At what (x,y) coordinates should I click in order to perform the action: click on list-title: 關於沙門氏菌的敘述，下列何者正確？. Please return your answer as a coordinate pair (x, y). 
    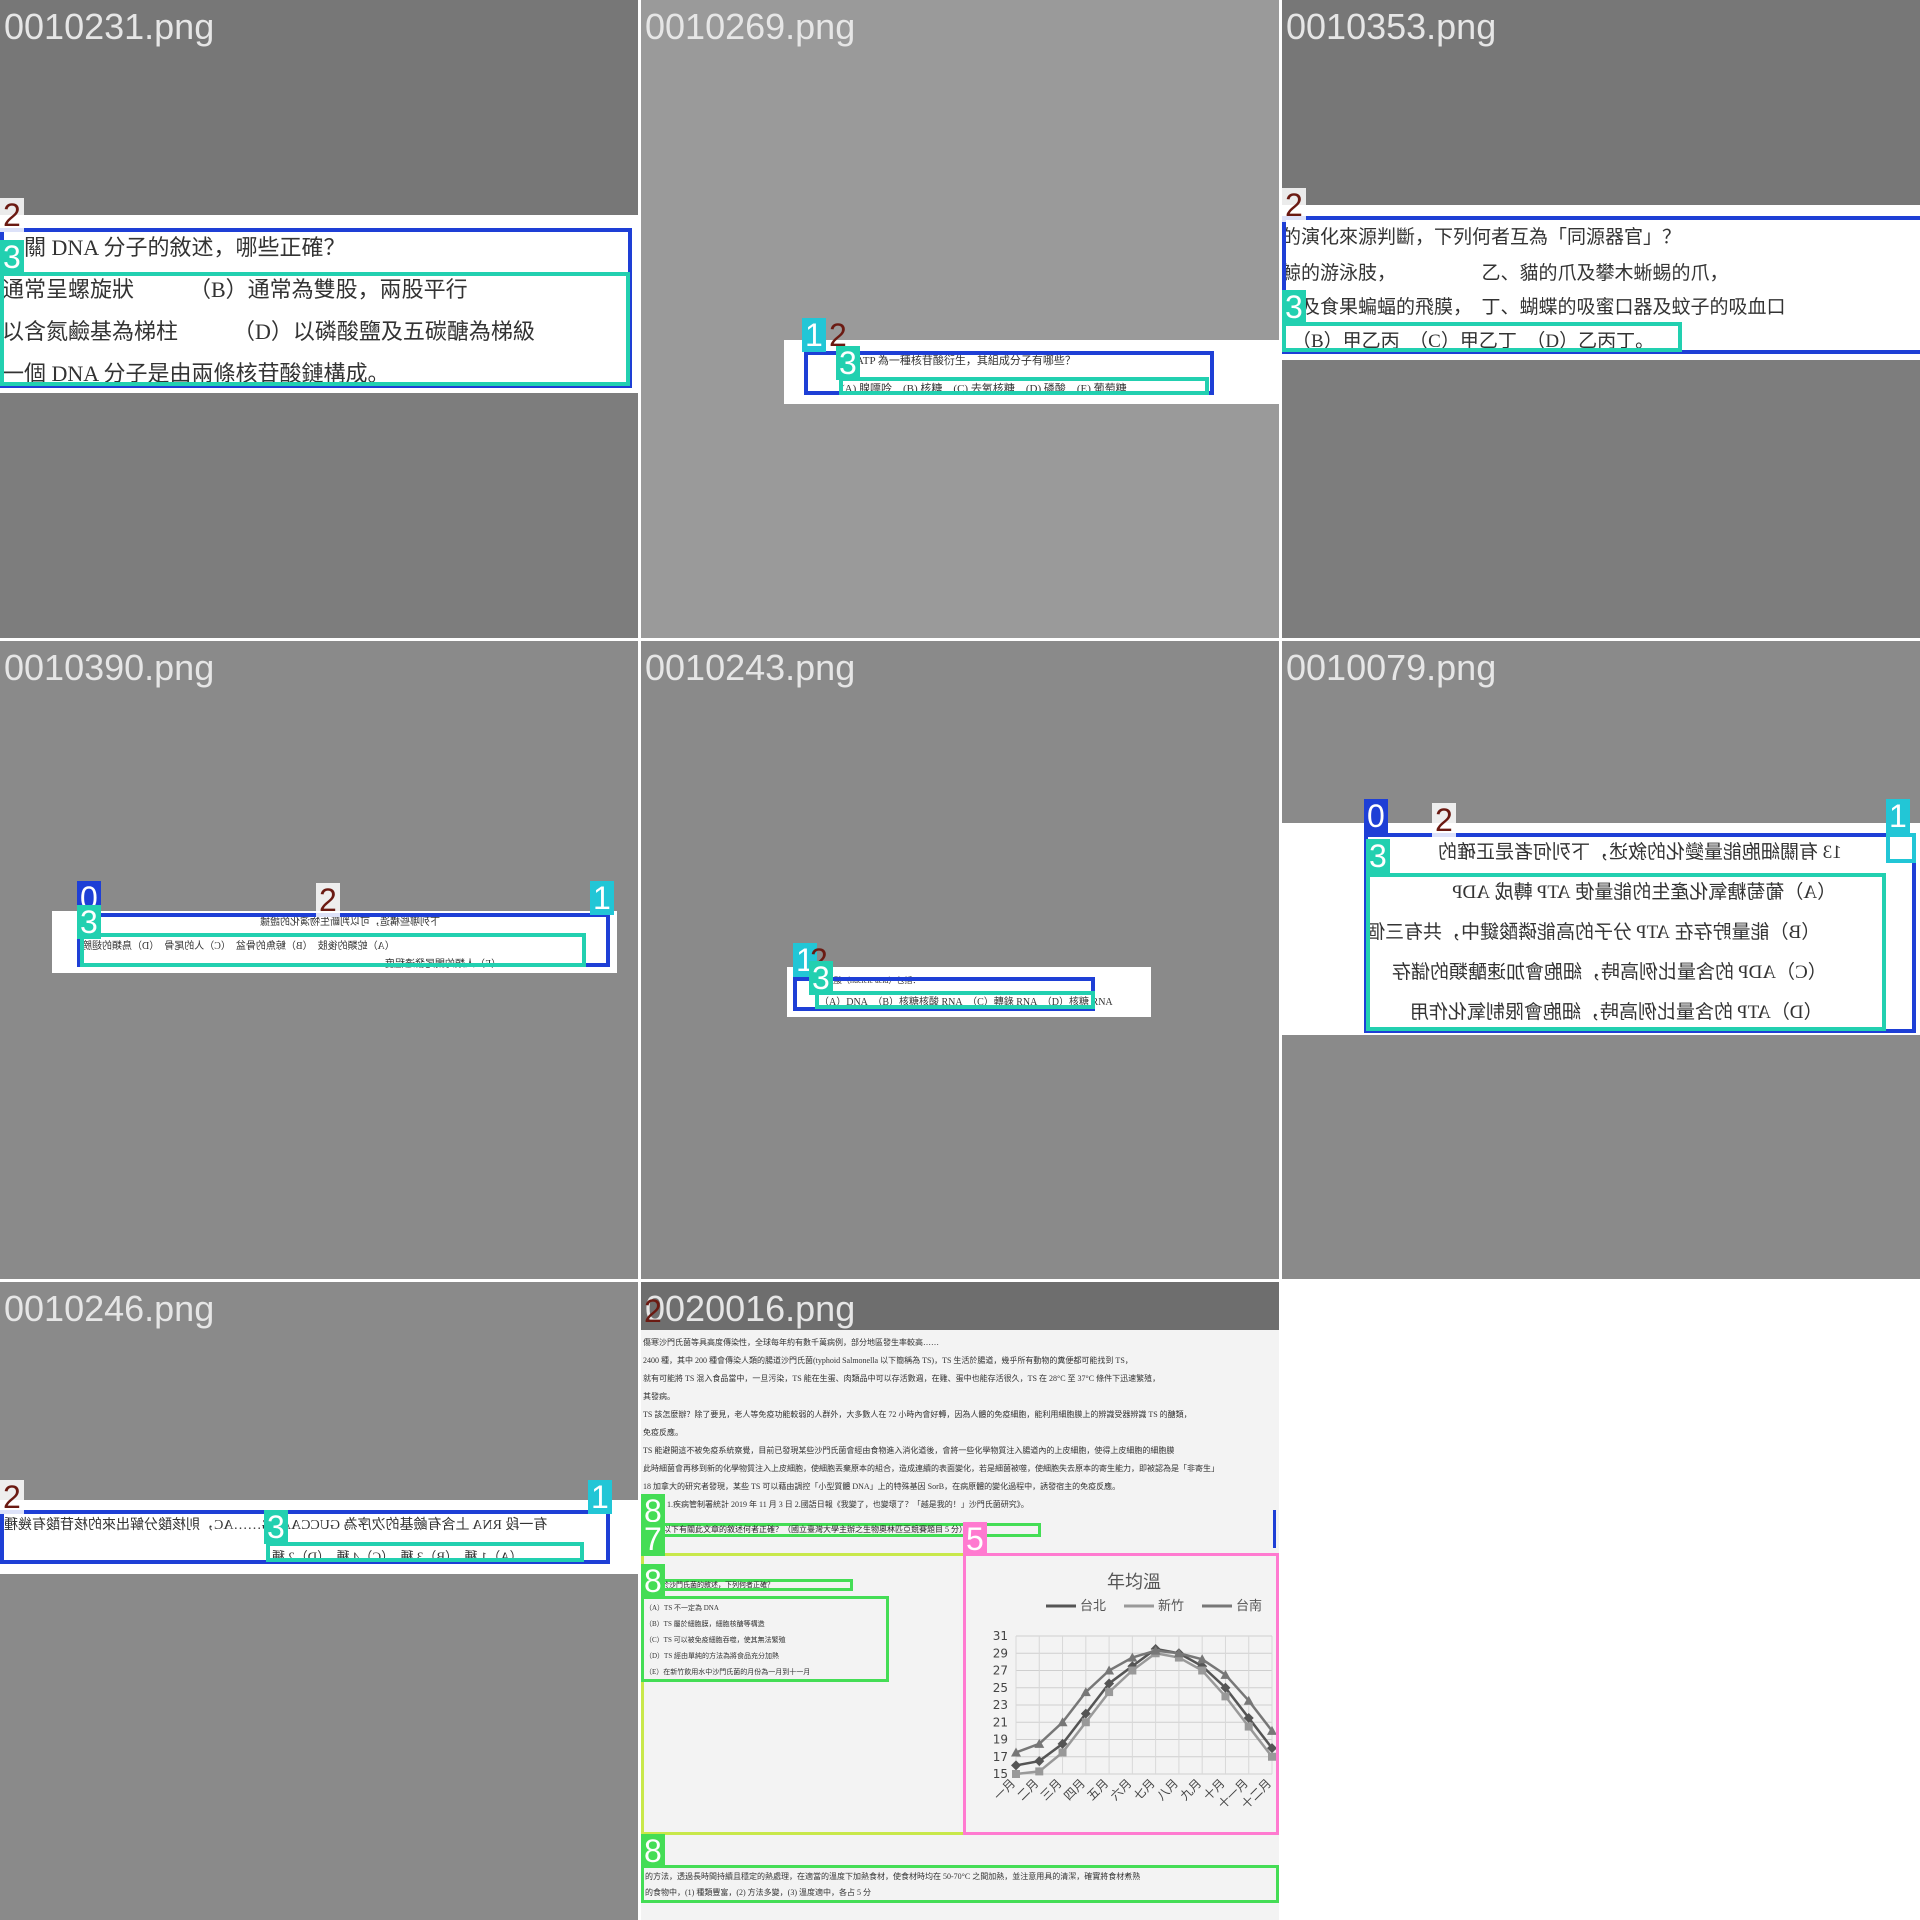
    Looking at the image, I should click on (714, 1585).